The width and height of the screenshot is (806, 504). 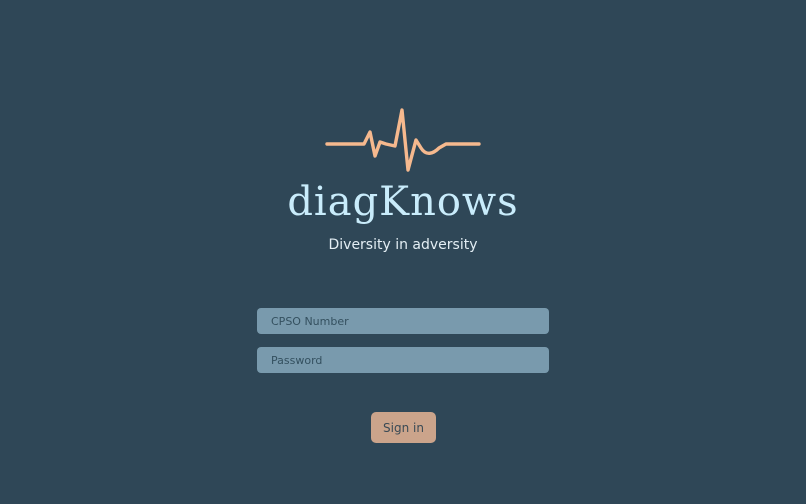 I want to click on heartbeat-pulse-icon, so click(x=403, y=140).